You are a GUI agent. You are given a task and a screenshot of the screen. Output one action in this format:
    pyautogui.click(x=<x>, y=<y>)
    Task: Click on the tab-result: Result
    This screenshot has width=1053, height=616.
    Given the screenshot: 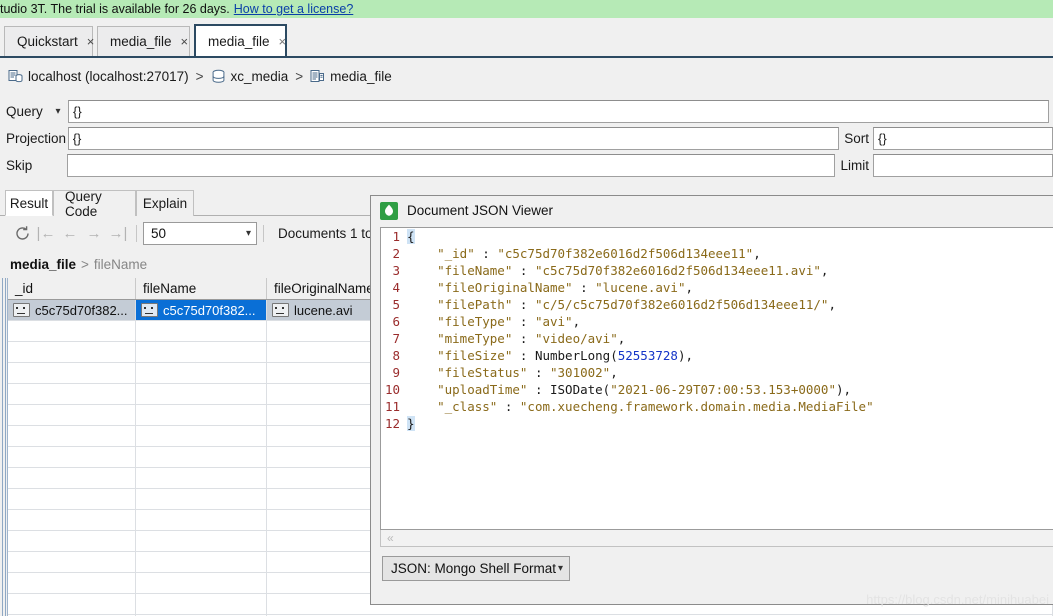 What is the action you would take?
    pyautogui.click(x=29, y=203)
    